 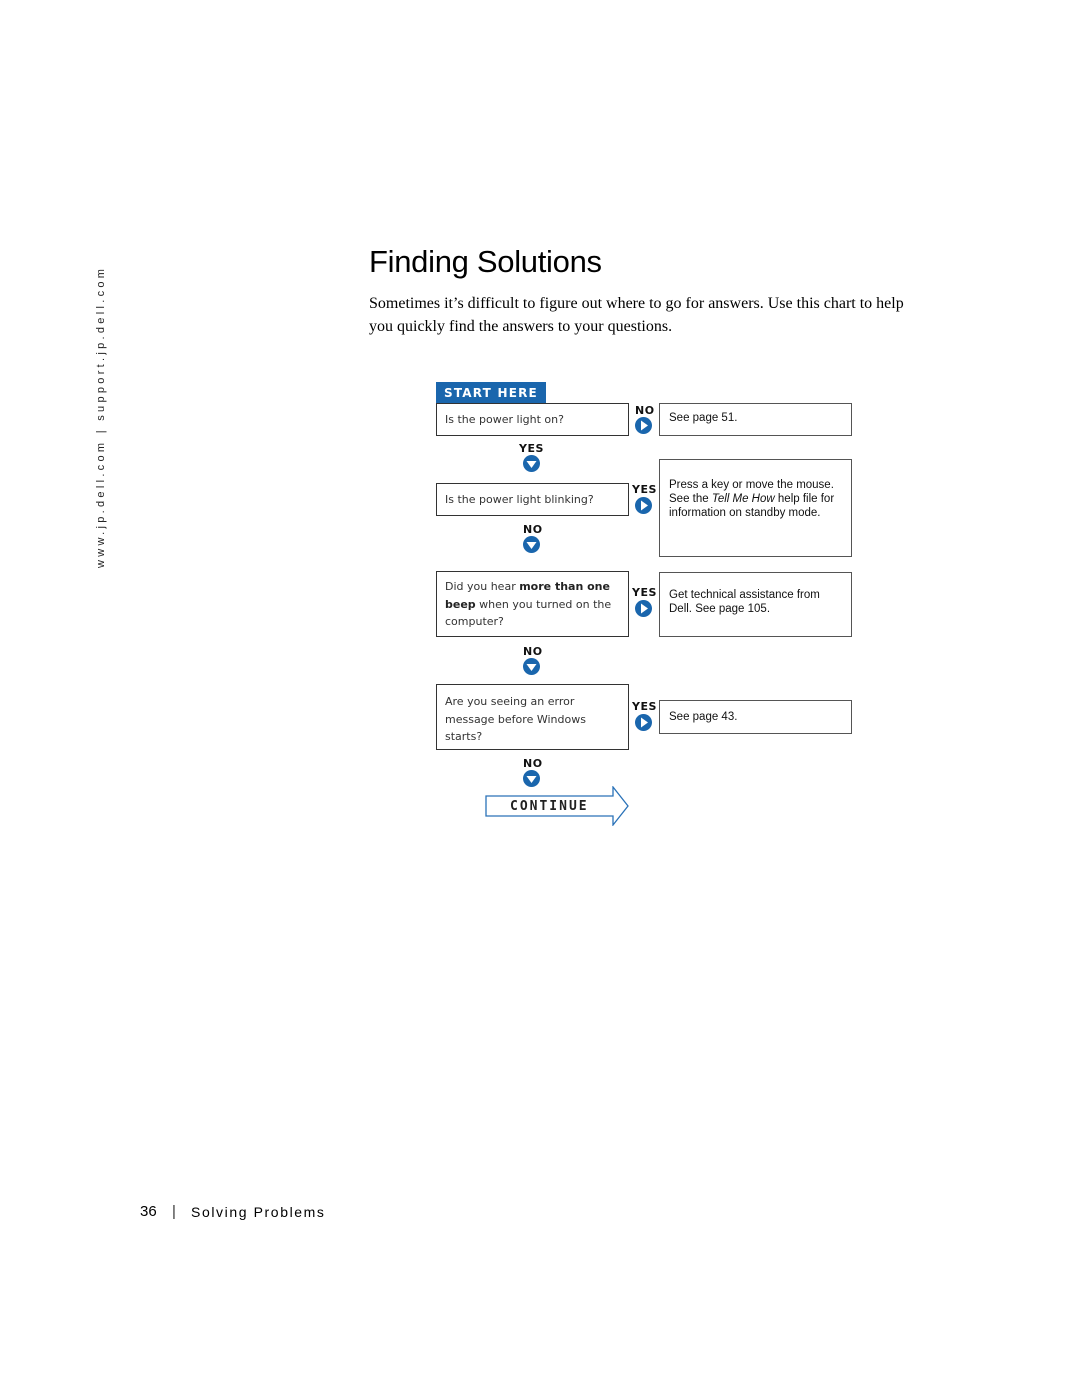 I want to click on question-box-power-light-blinking: Is the power light blinking?, so click(x=532, y=499).